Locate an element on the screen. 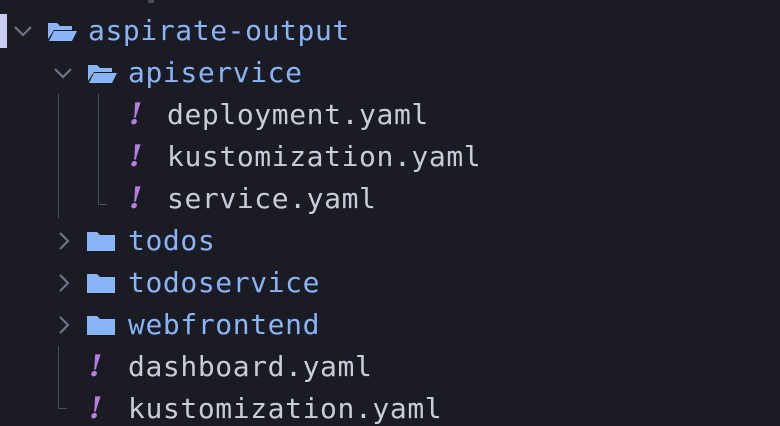 Image resolution: width=780 pixels, height=426 pixels. tree-row-file: ! service.yaml is located at coordinates (390, 199).